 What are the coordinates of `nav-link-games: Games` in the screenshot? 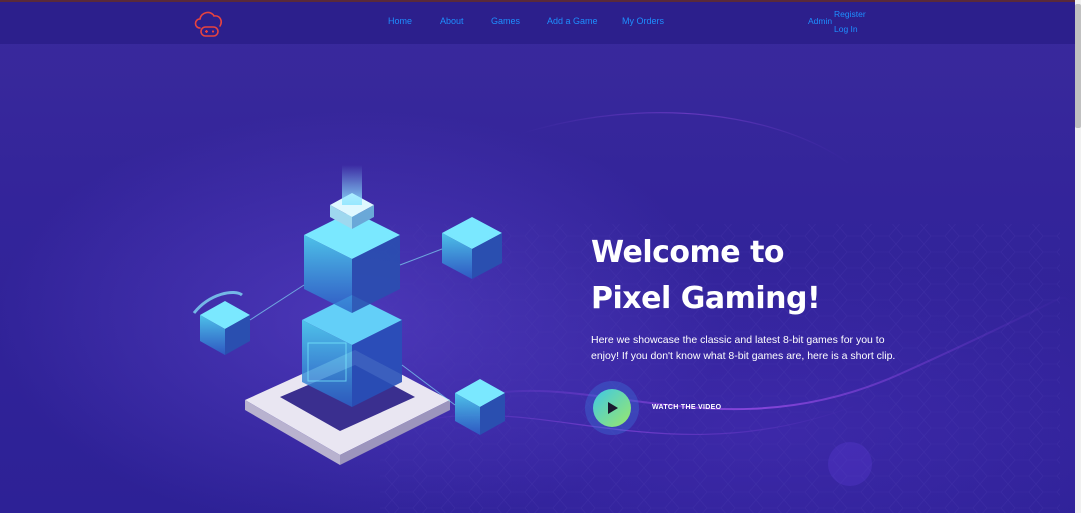 It's located at (505, 21).